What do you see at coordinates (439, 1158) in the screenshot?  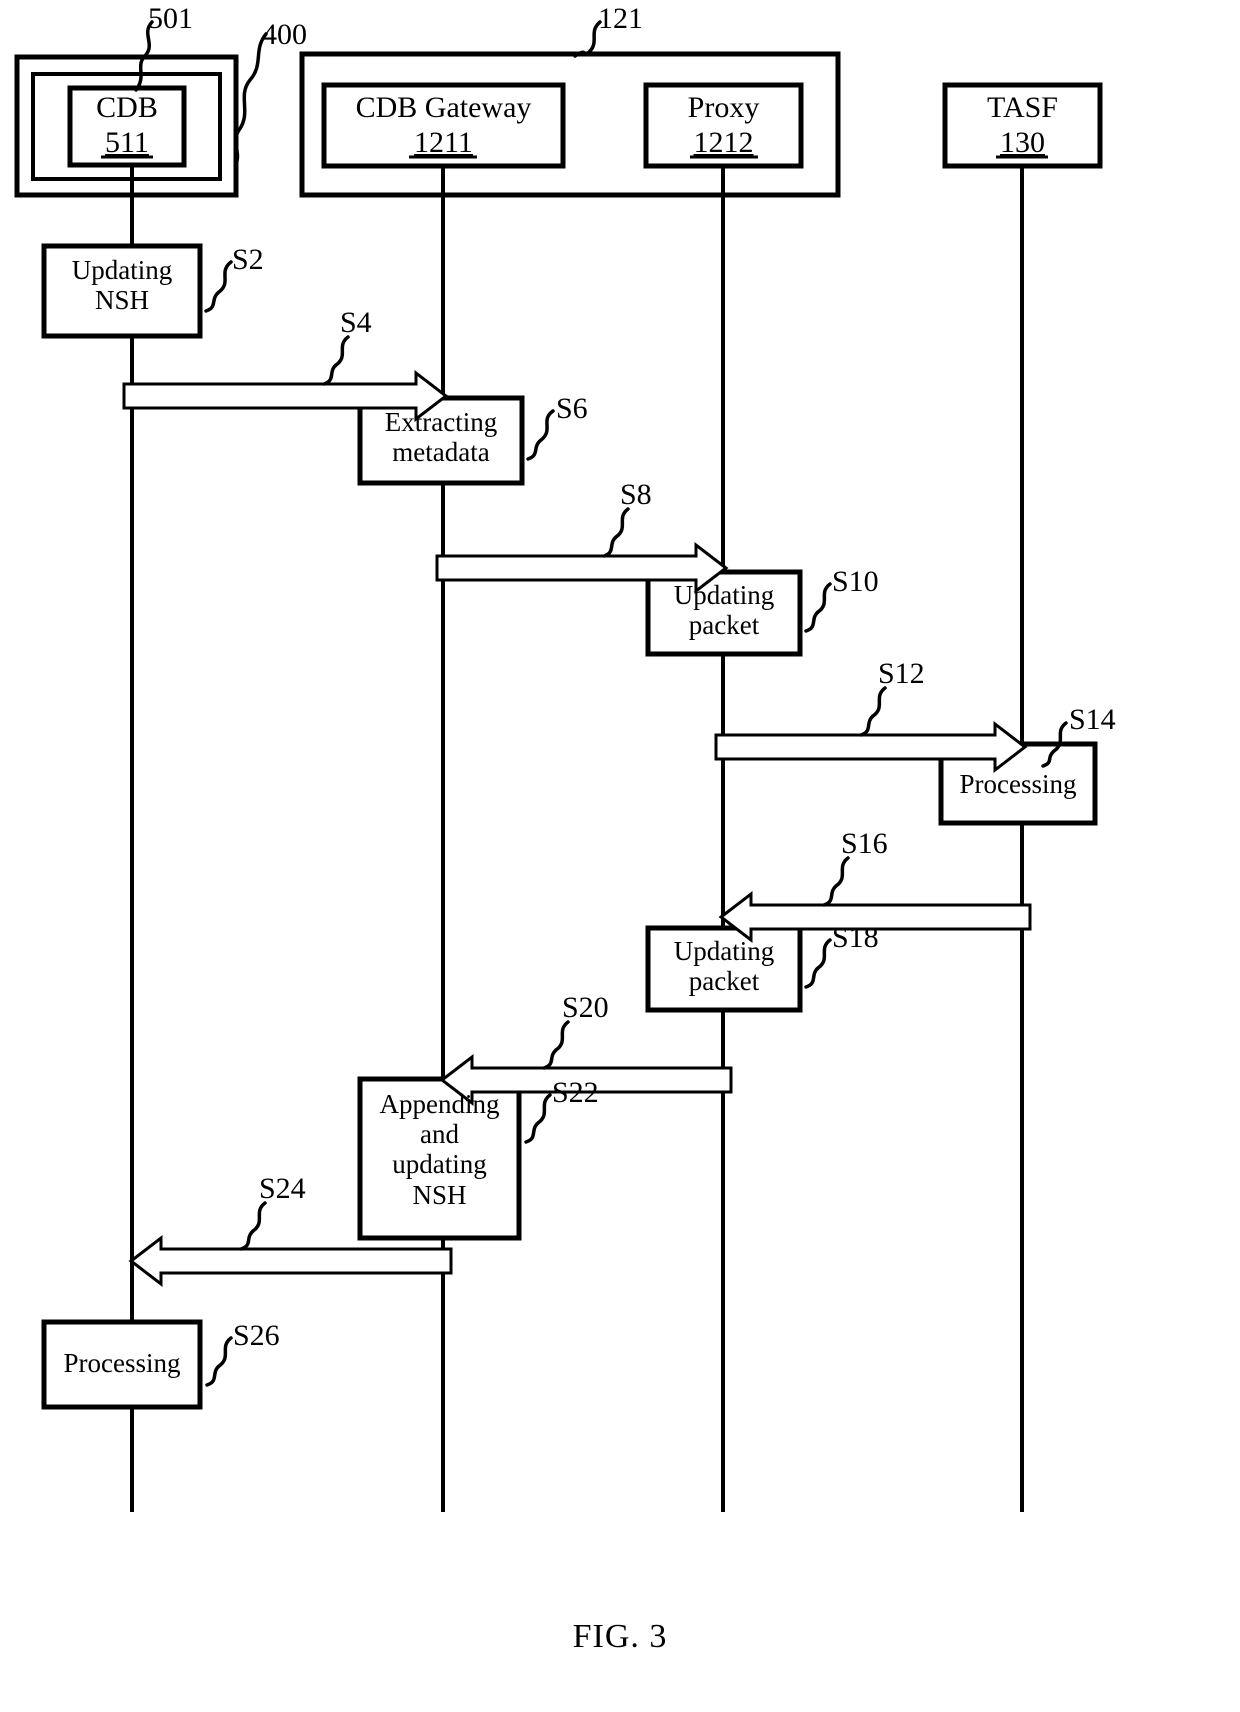 I see `process-box-s22` at bounding box center [439, 1158].